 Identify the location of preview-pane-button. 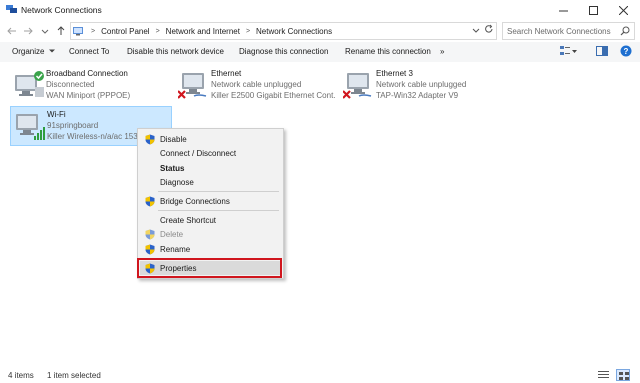
(602, 52).